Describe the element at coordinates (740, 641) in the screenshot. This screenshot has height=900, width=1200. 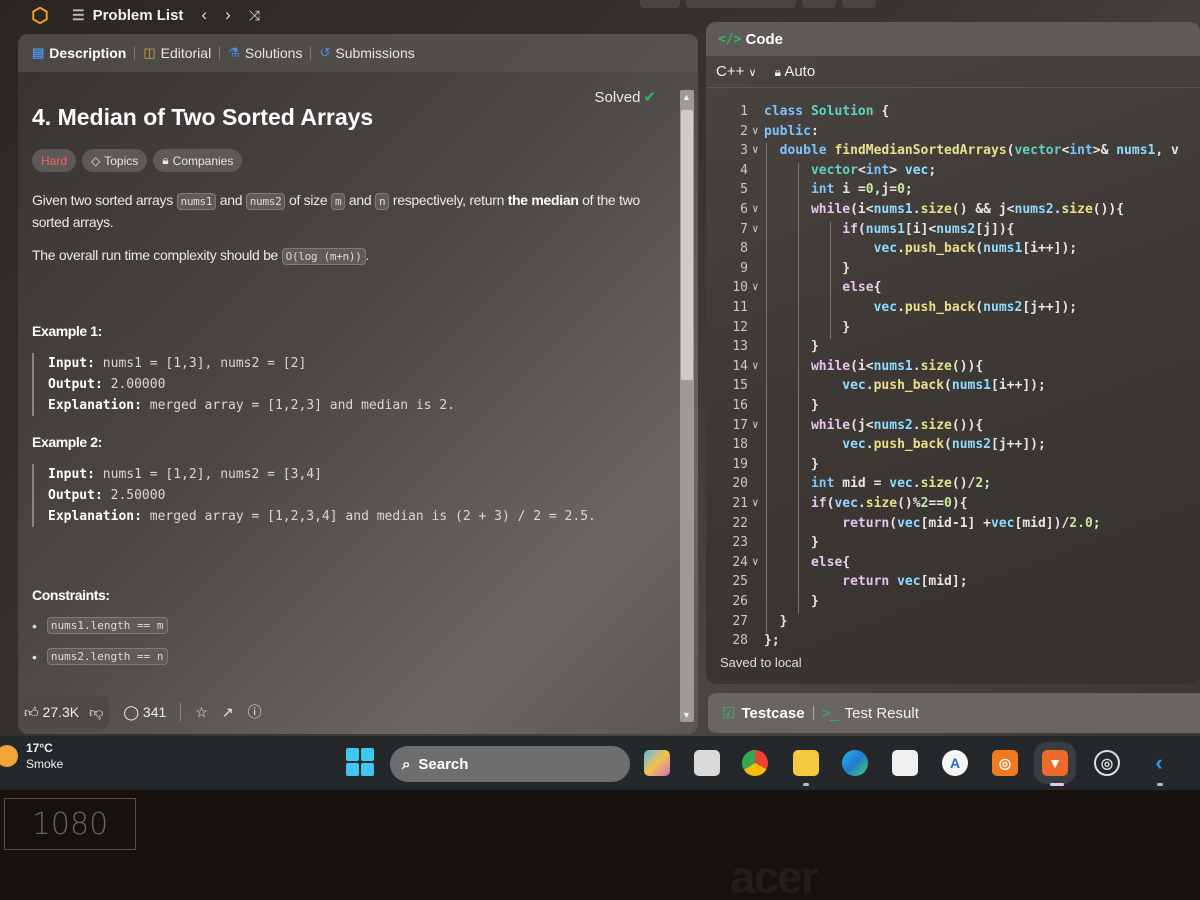
I see `line-number: 28` at that location.